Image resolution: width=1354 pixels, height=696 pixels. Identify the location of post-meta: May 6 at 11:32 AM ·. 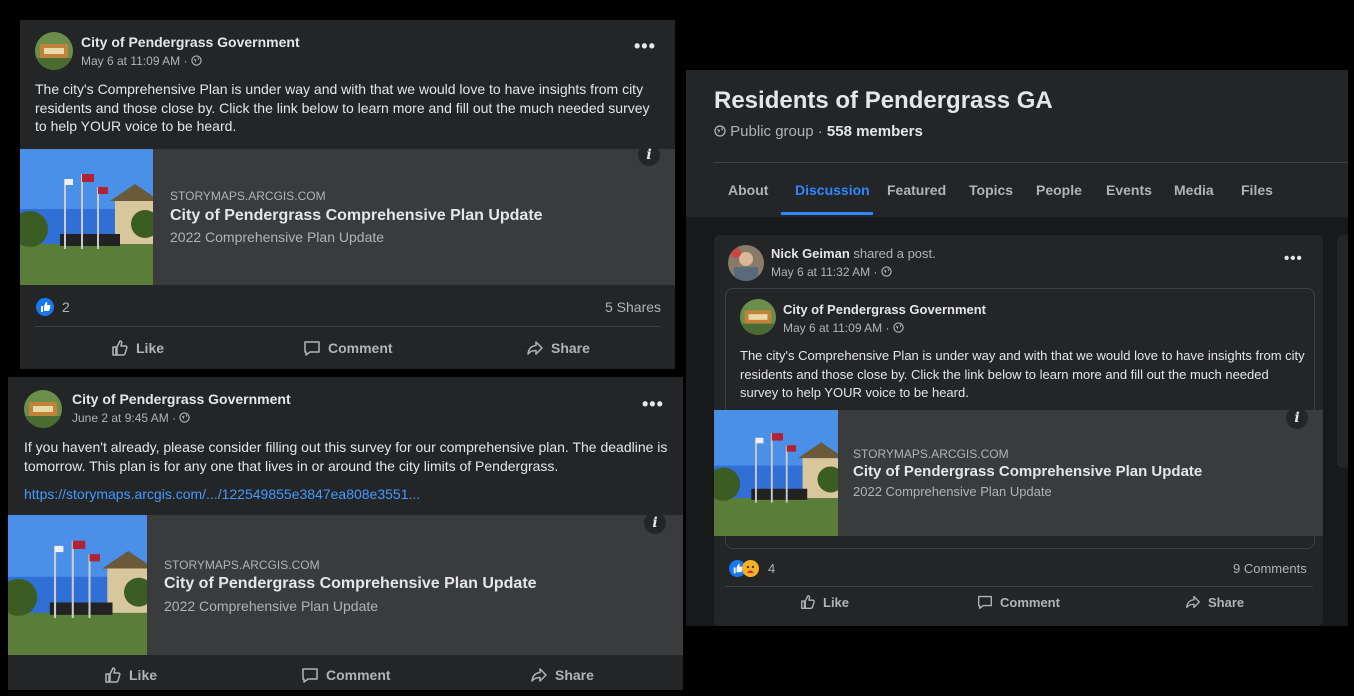
(831, 272).